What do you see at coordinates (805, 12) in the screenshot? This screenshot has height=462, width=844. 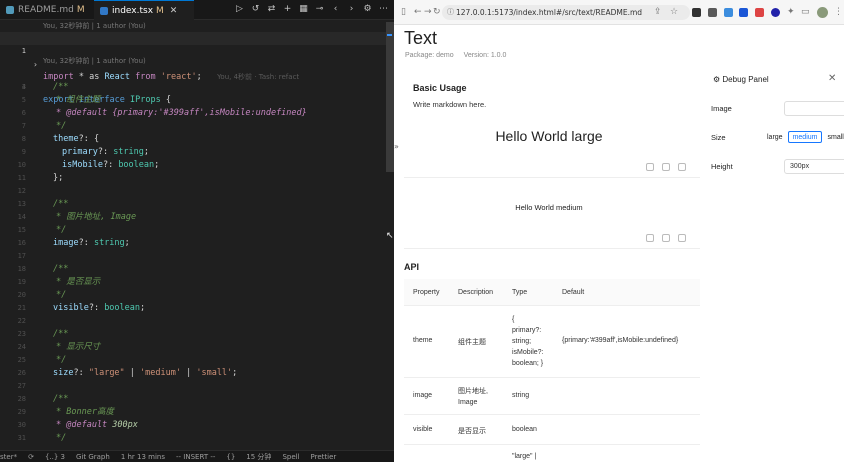 I see `sidebar-icon: ▭` at bounding box center [805, 12].